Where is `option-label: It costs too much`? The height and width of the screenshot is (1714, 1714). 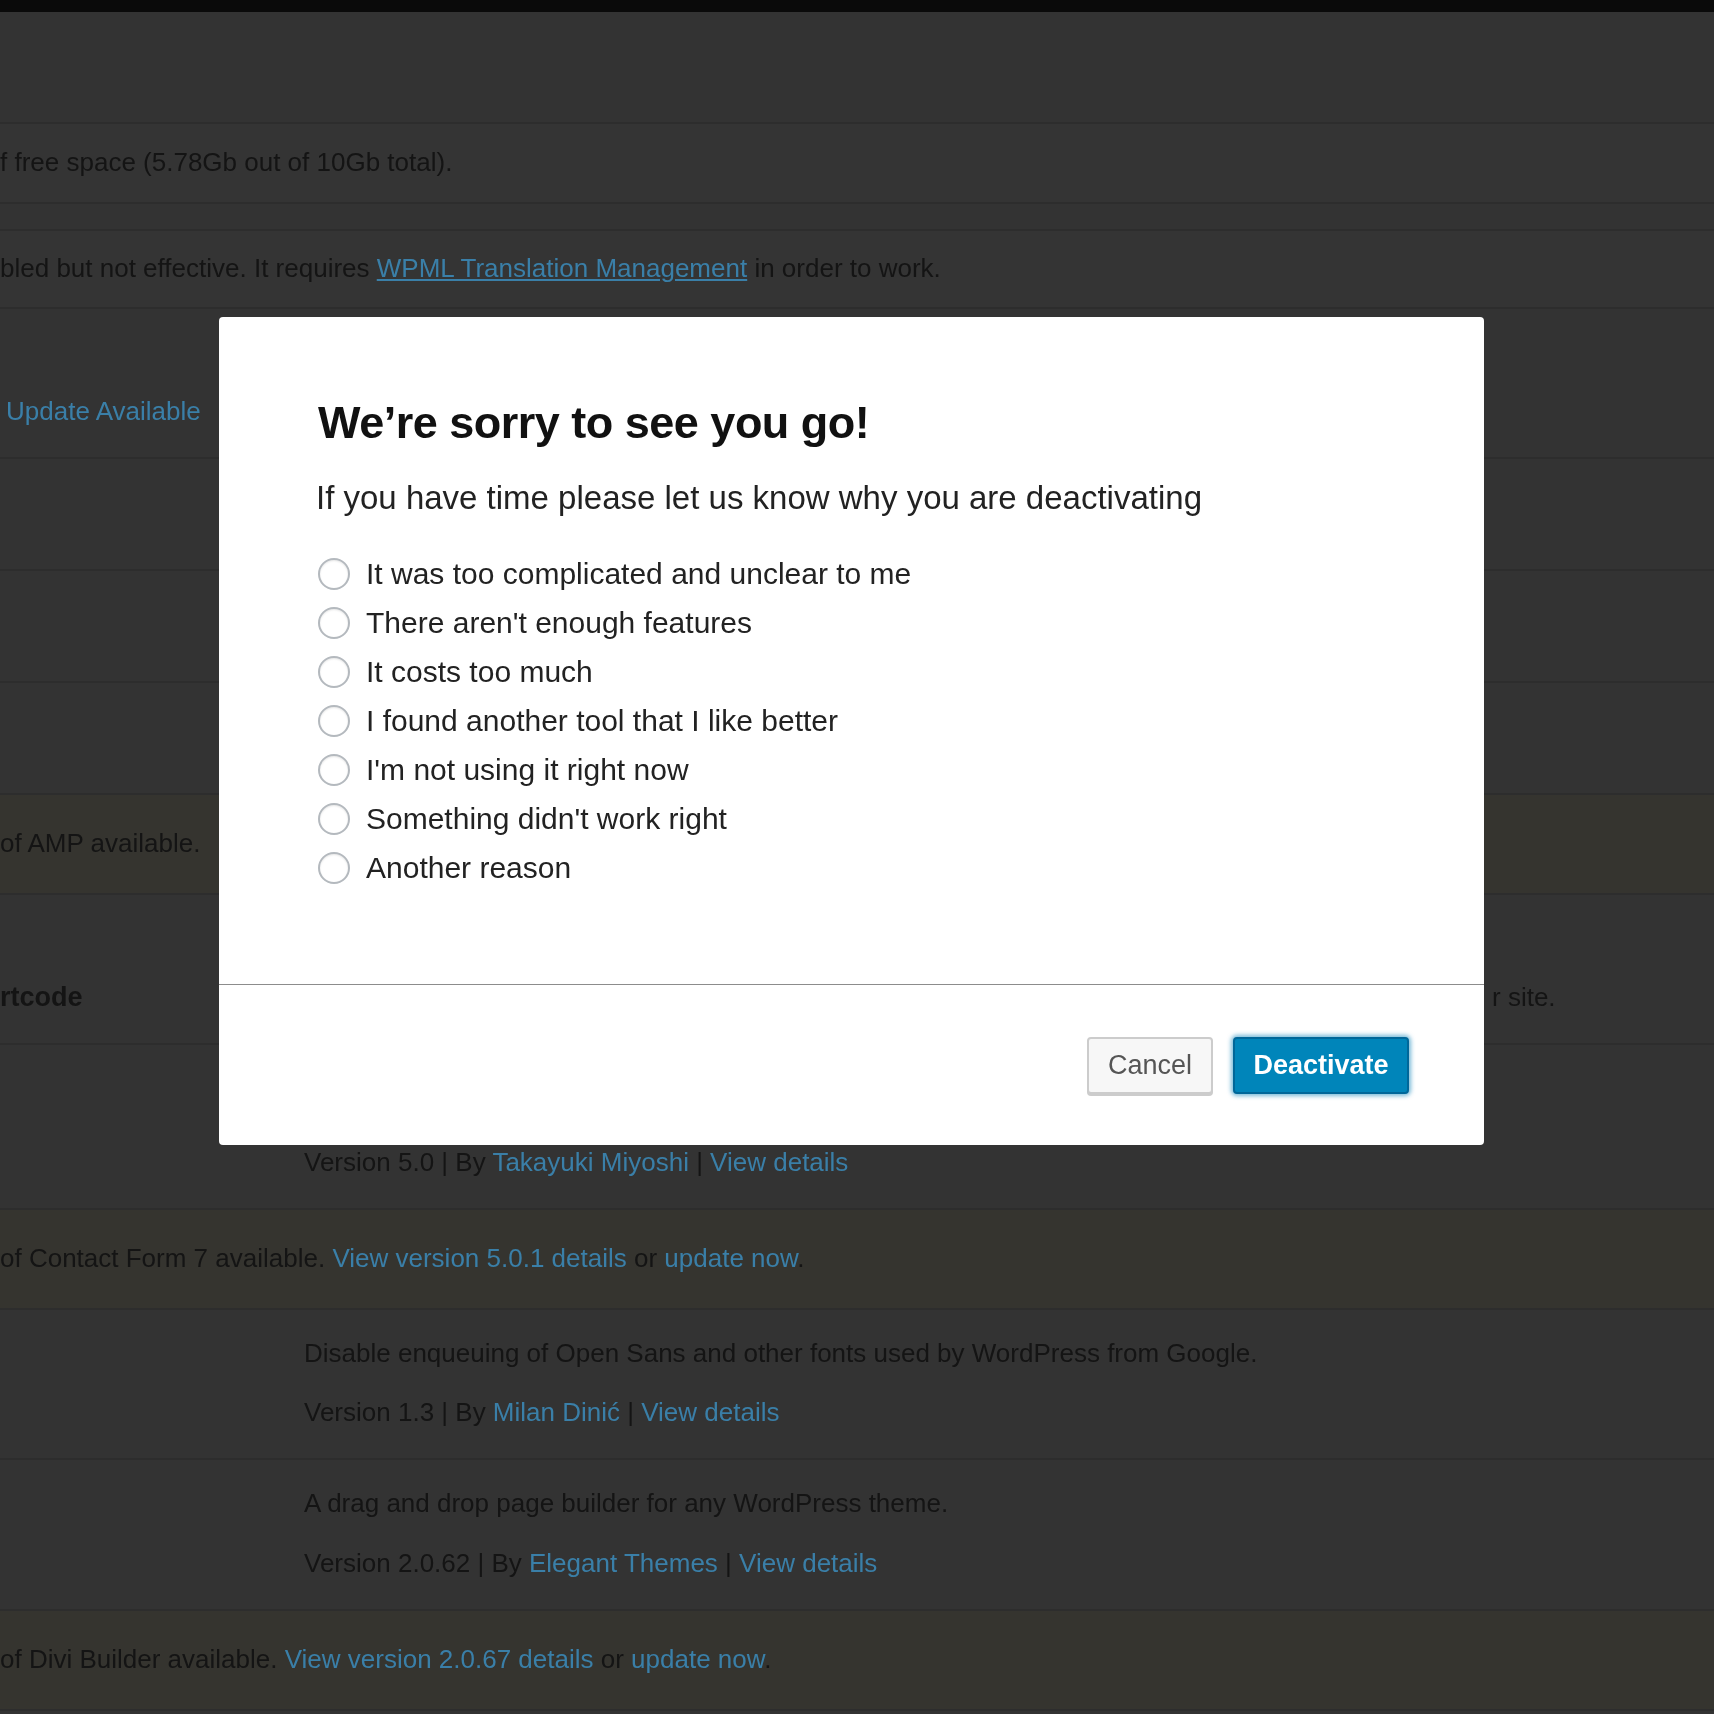
option-label: It costs too much is located at coordinates (479, 672).